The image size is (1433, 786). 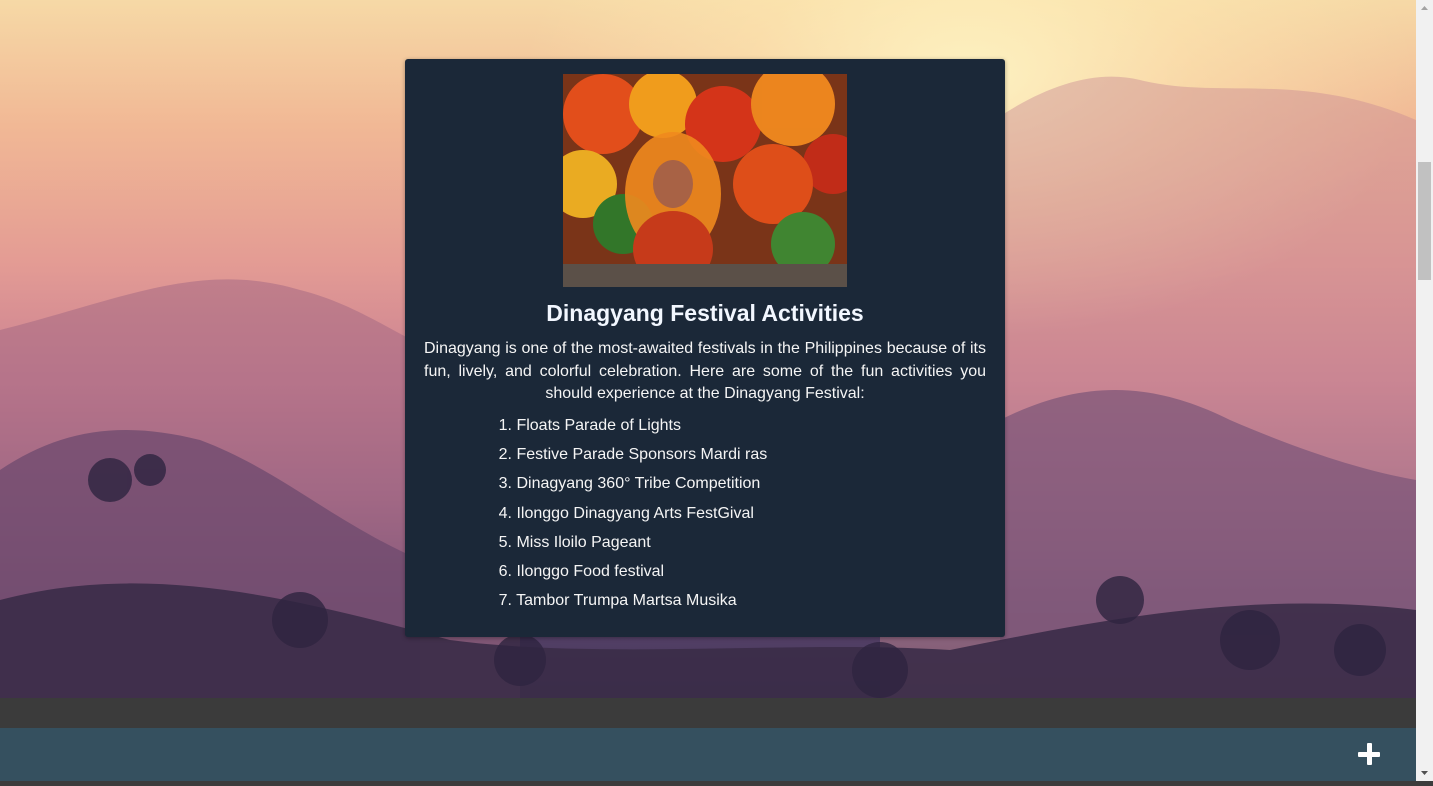 What do you see at coordinates (505, 571) in the screenshot?
I see `list-item-number: 6.` at bounding box center [505, 571].